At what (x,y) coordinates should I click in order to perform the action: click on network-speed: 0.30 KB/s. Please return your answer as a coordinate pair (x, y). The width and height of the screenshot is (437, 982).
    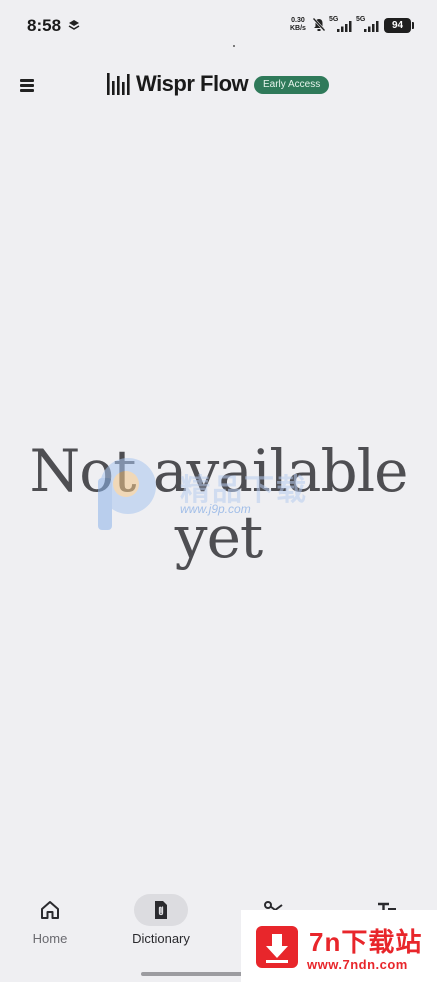
    Looking at the image, I should click on (298, 25).